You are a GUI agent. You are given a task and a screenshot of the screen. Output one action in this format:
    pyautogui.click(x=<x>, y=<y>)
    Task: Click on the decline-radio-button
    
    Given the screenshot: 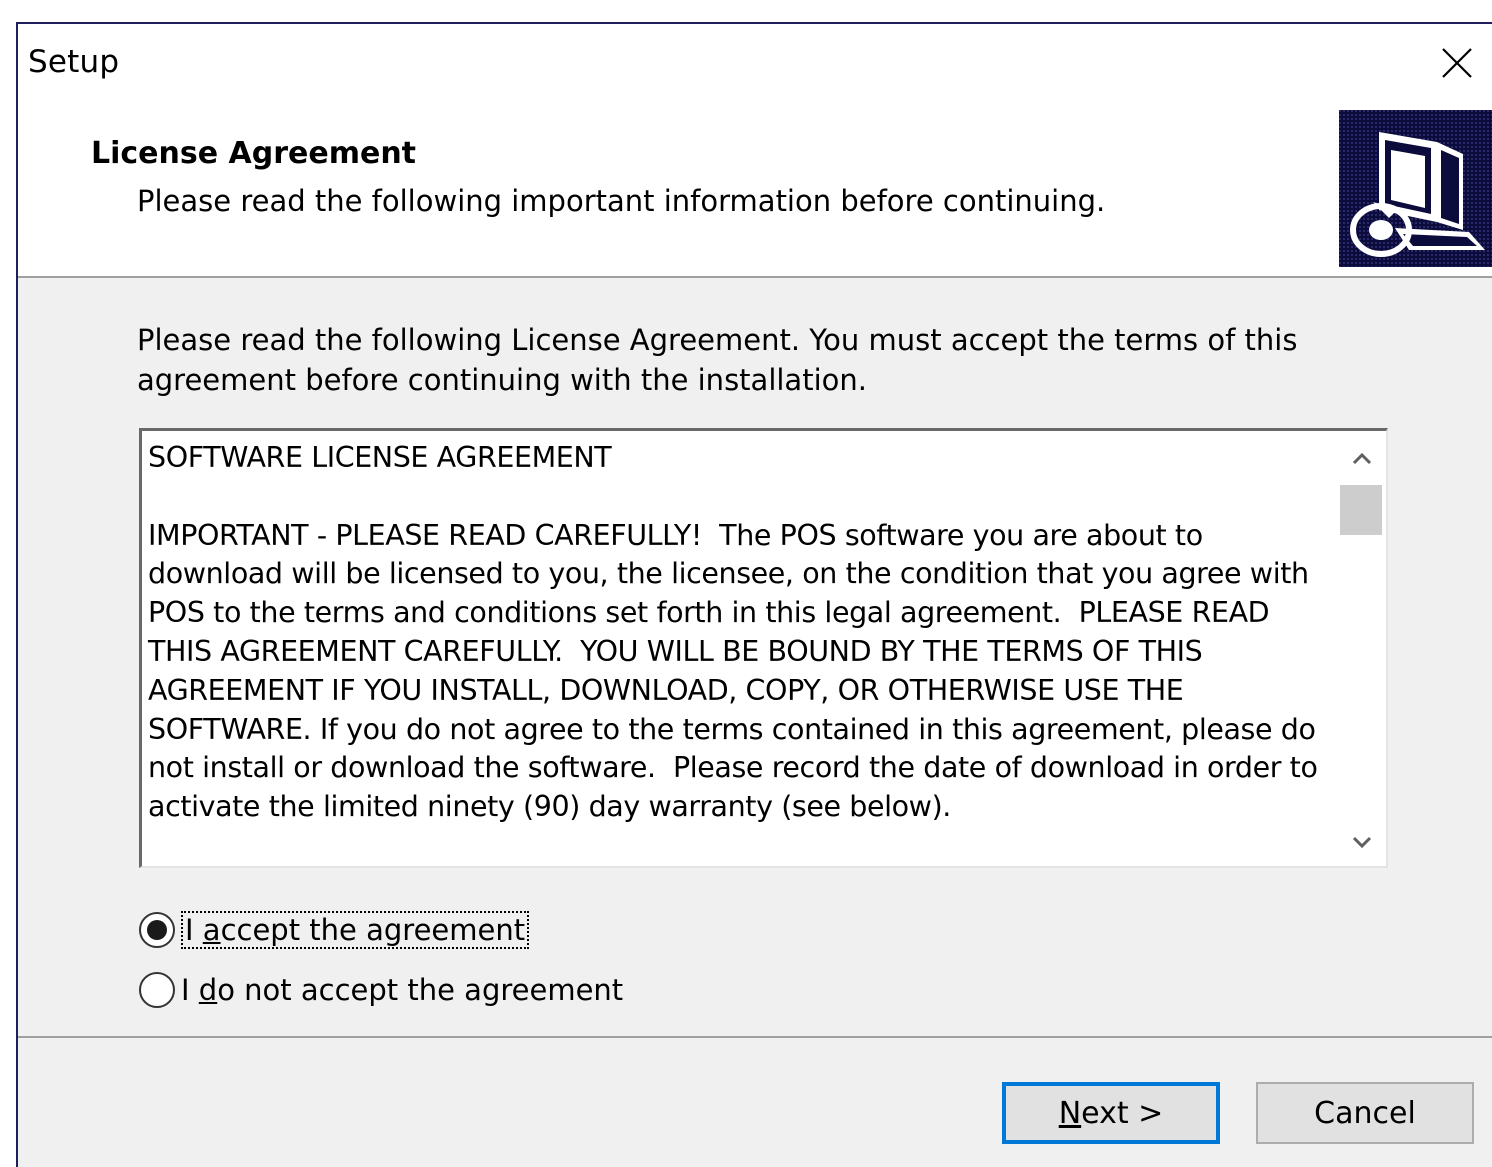 What is the action you would take?
    pyautogui.click(x=157, y=990)
    